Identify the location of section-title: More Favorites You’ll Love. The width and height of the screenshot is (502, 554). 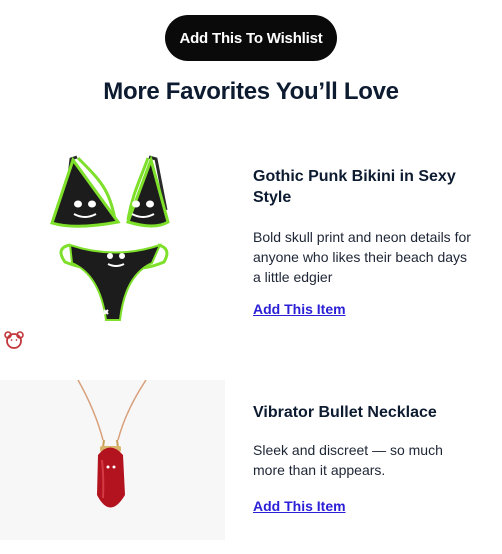
(251, 91).